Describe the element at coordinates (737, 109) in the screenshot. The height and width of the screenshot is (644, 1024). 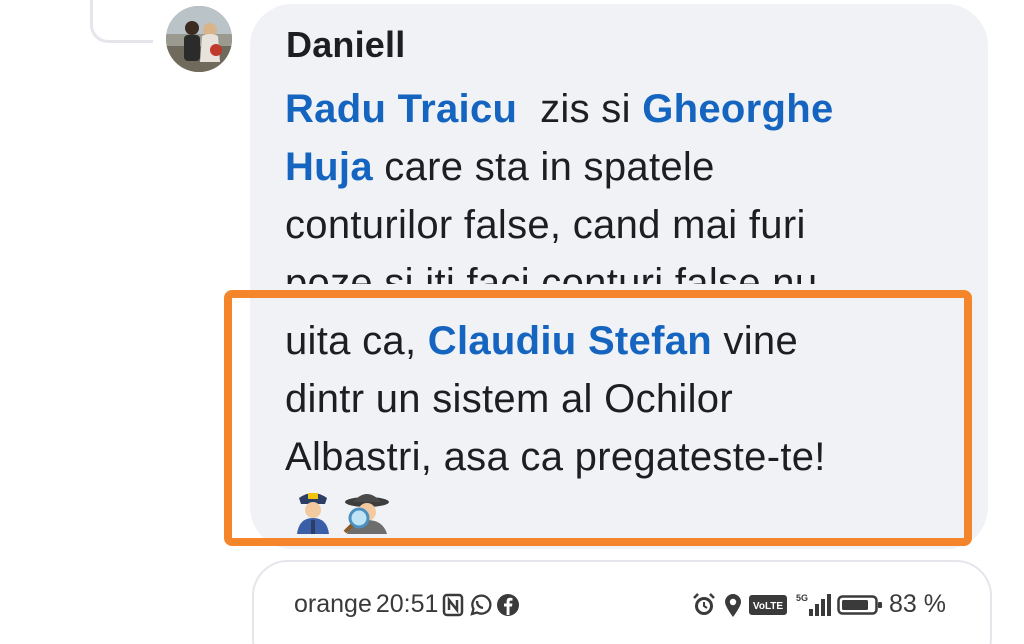
I see `mention-link: Gheorghe` at that location.